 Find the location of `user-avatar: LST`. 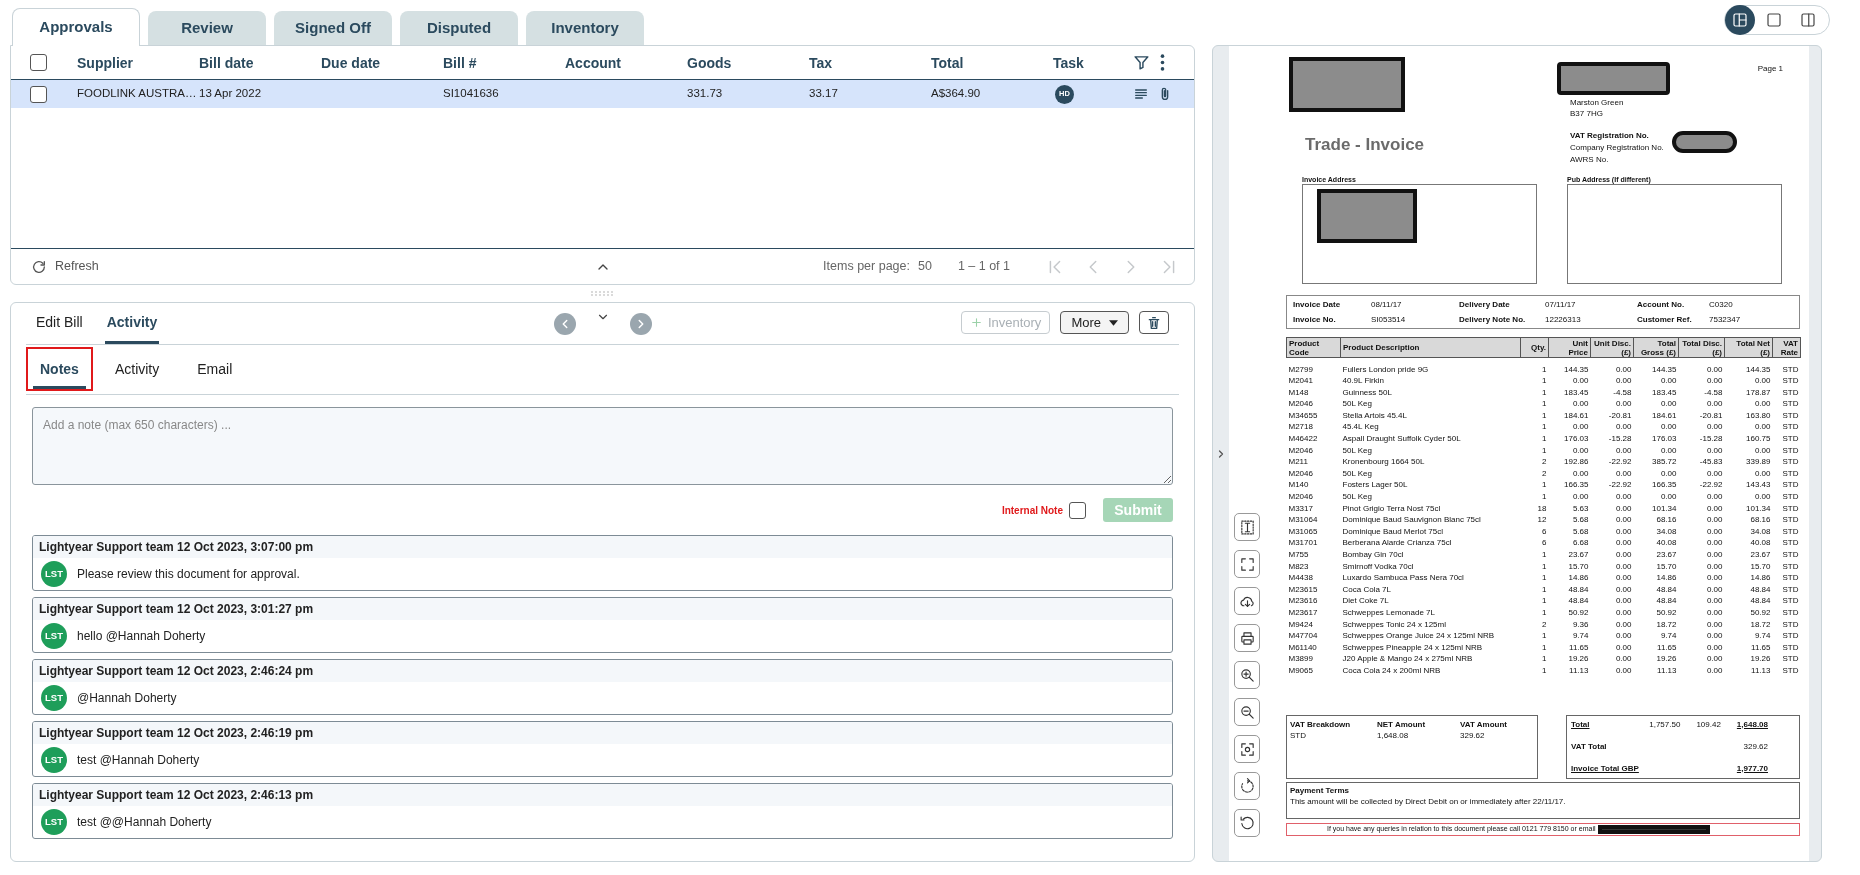

user-avatar: LST is located at coordinates (54, 822).